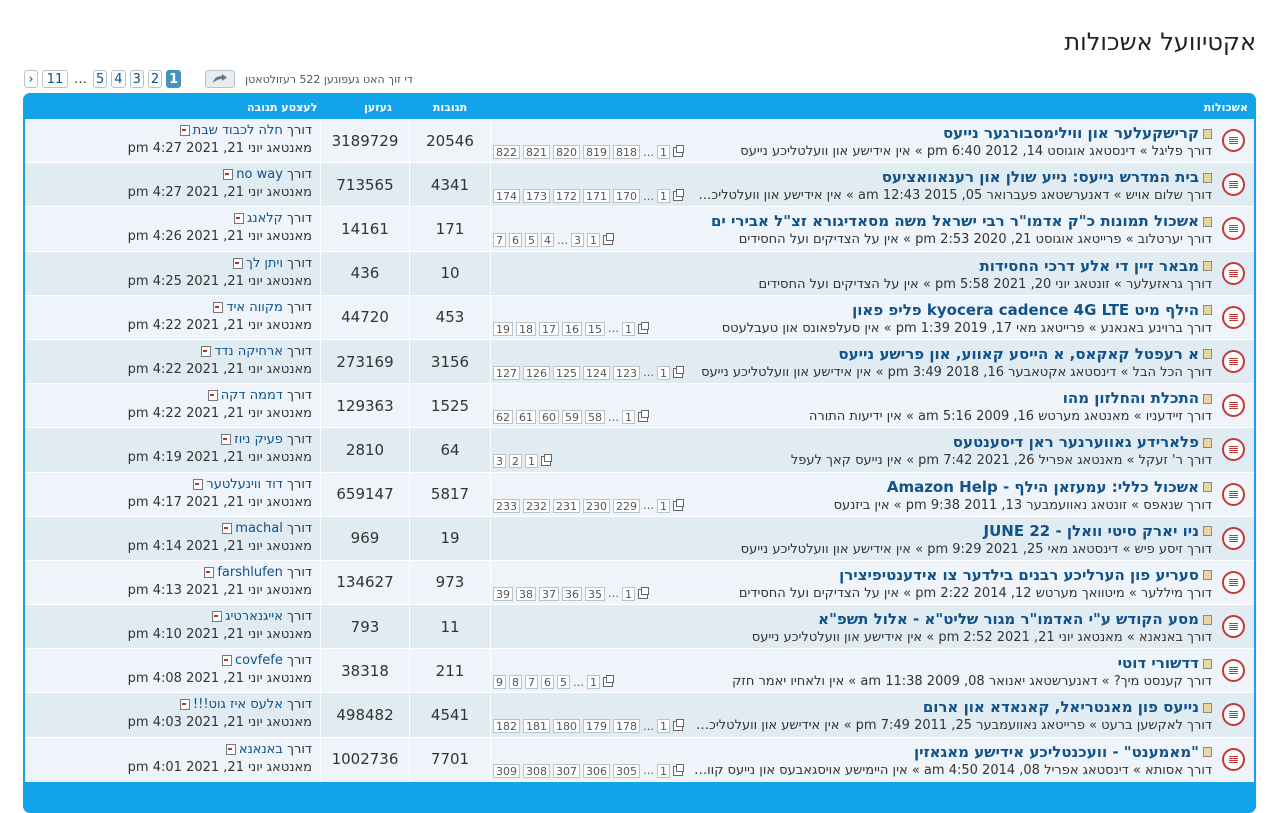 The height and width of the screenshot is (813, 1280). Describe the element at coordinates (250, 572) in the screenshot. I see `last-post-user: farshlufen` at that location.